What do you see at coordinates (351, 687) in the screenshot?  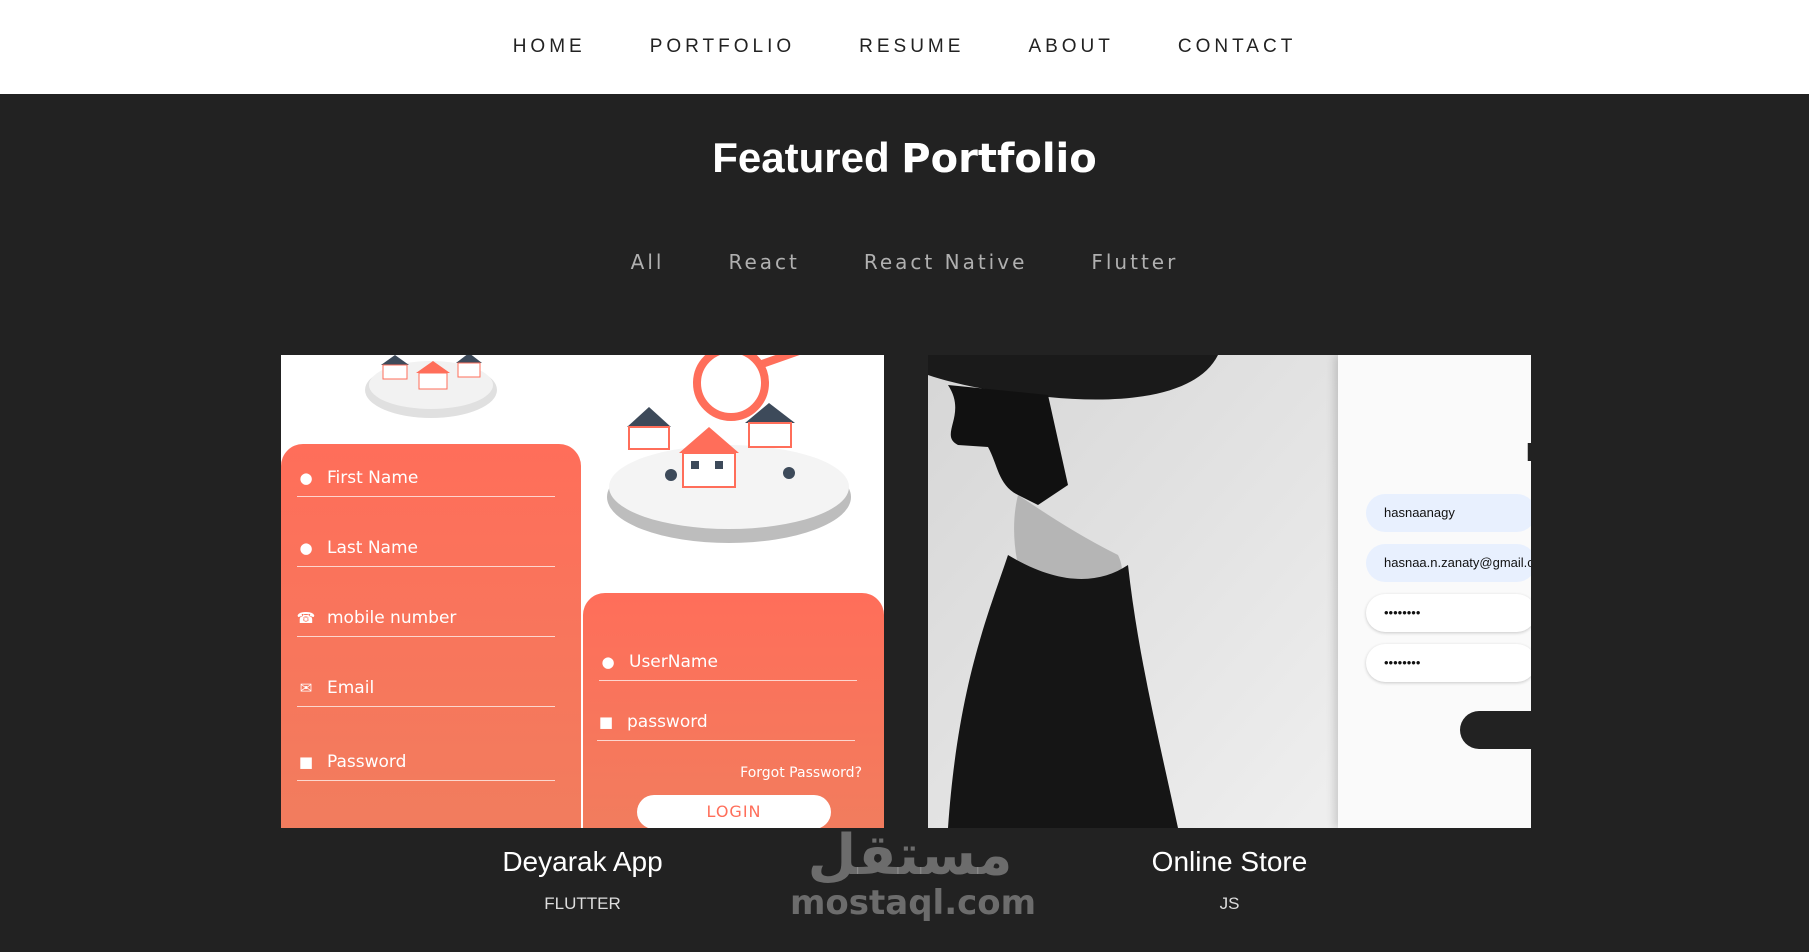 I see `email-label: Email` at bounding box center [351, 687].